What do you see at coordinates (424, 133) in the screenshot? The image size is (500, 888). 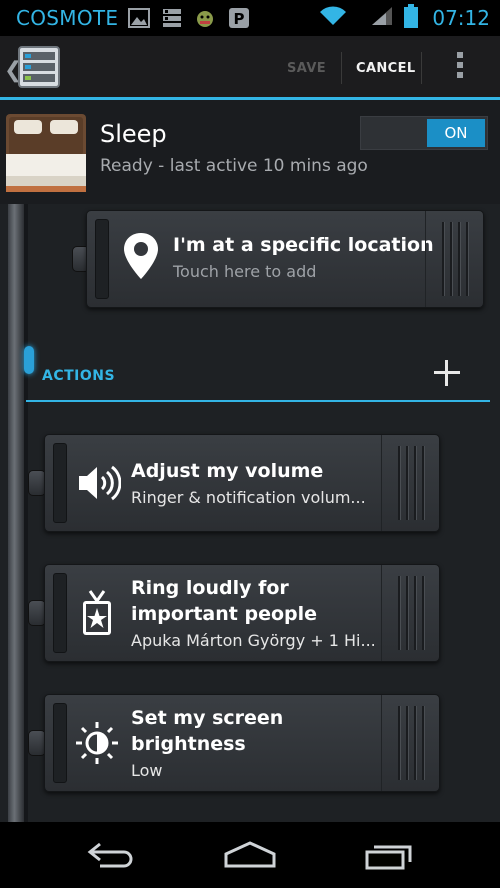 I see `profile-toggle: ON` at bounding box center [424, 133].